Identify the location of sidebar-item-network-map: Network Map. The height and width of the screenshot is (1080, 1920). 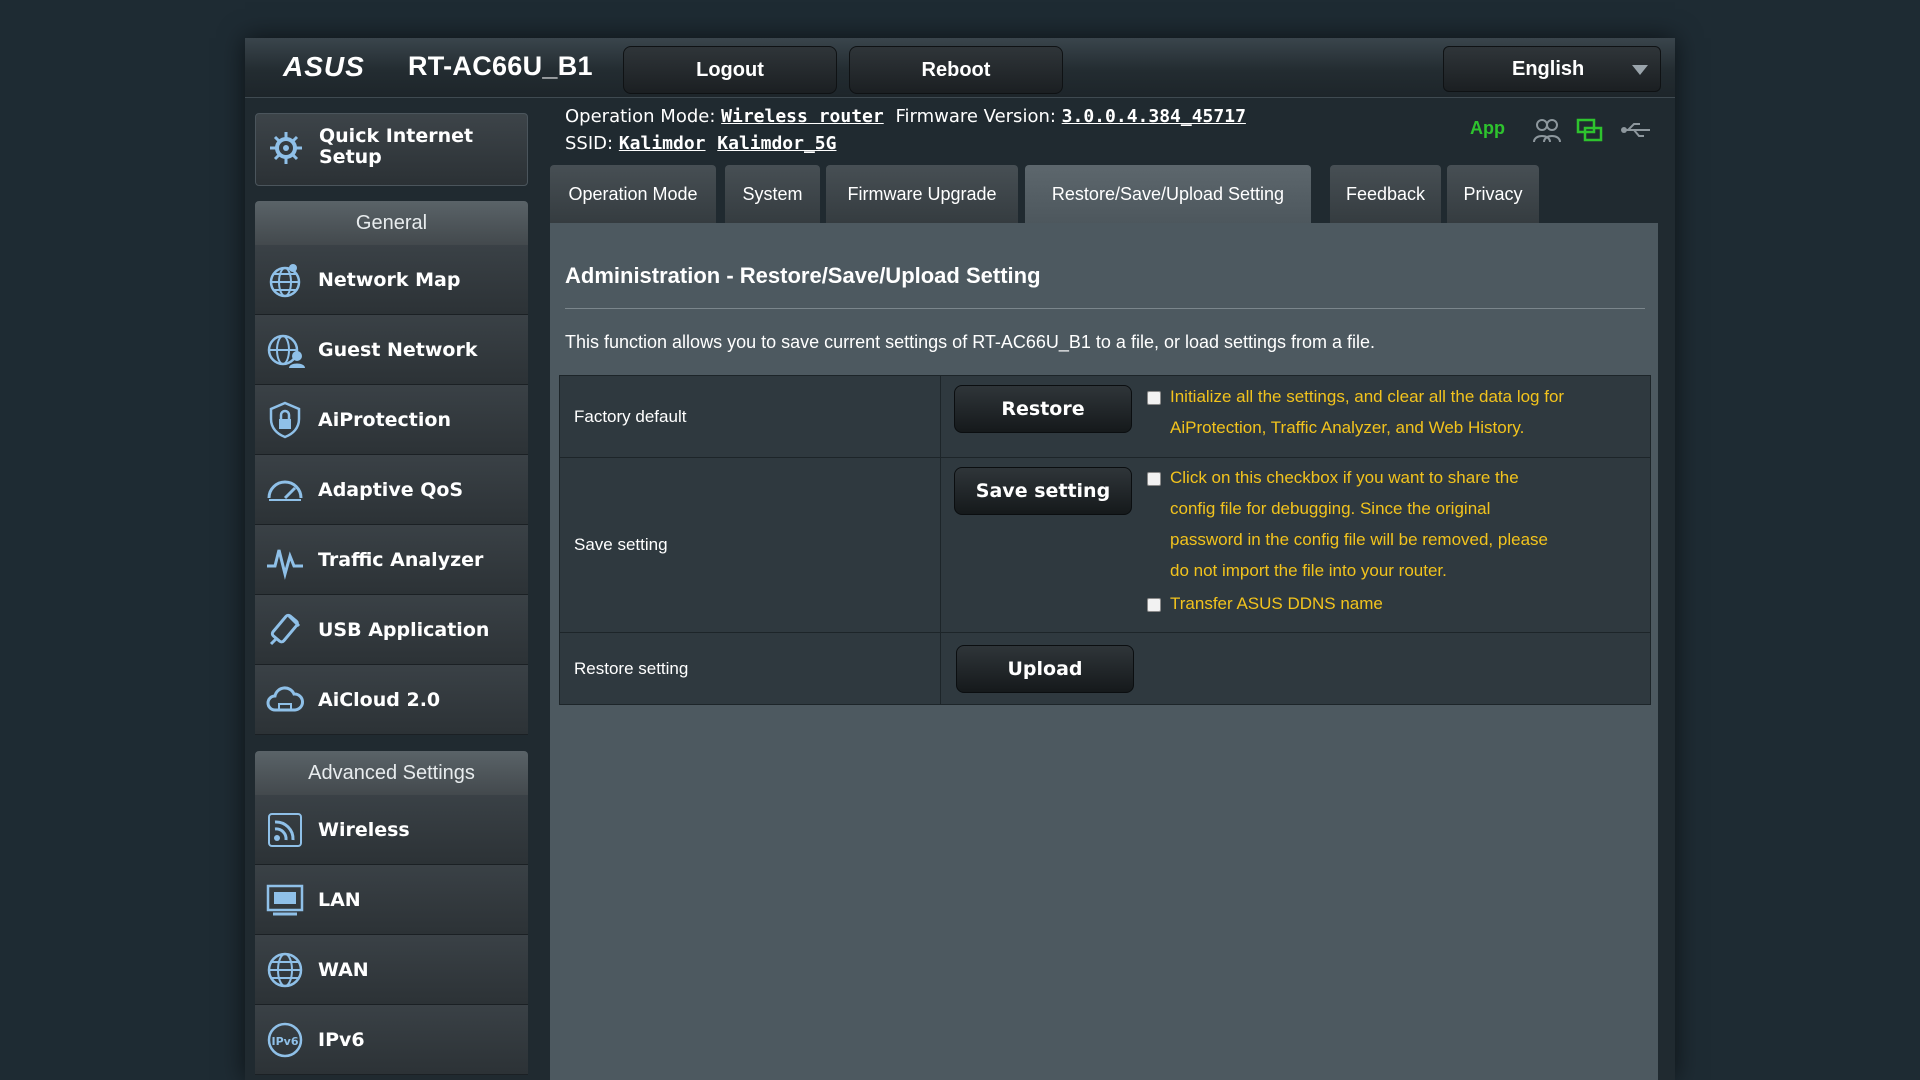
(391, 280).